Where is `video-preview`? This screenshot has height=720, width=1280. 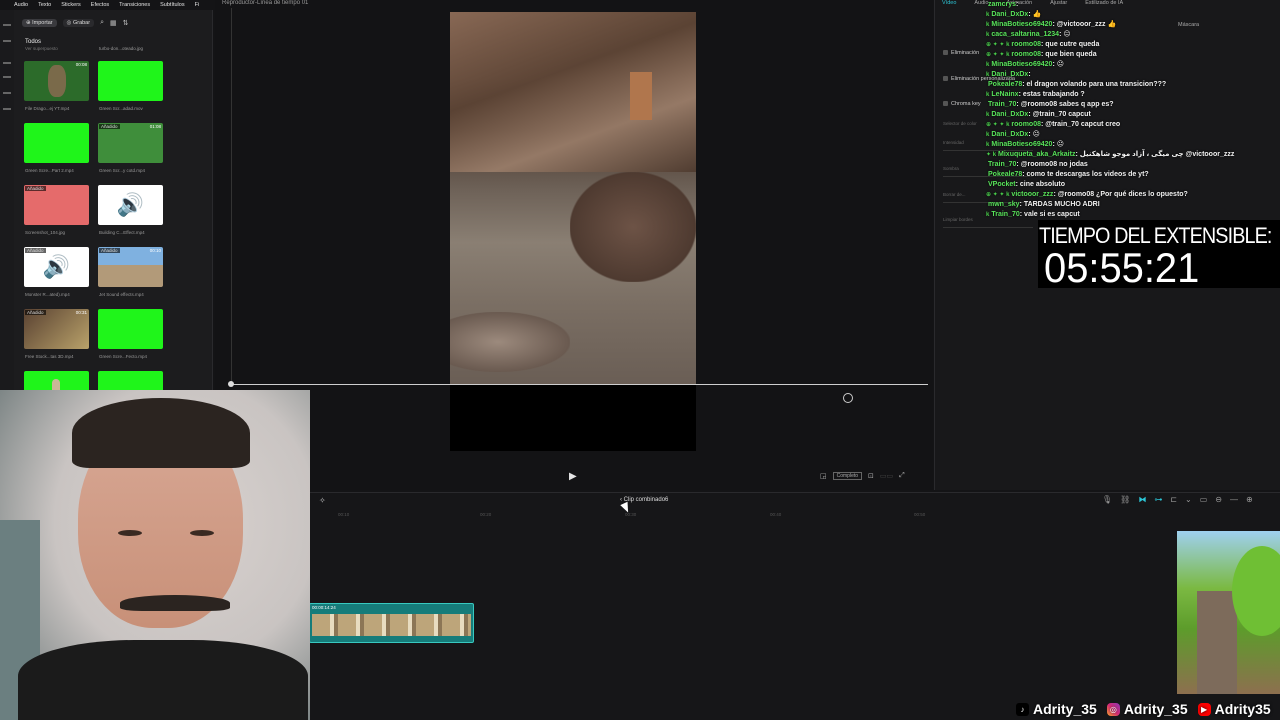 video-preview is located at coordinates (573, 198).